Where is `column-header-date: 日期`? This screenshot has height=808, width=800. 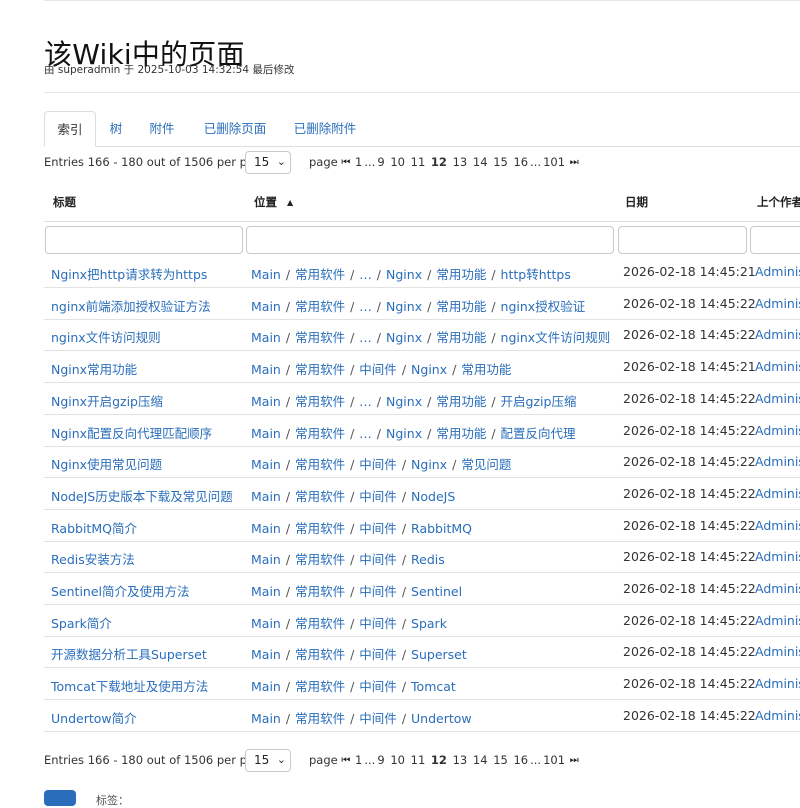
column-header-date: 日期 is located at coordinates (636, 202).